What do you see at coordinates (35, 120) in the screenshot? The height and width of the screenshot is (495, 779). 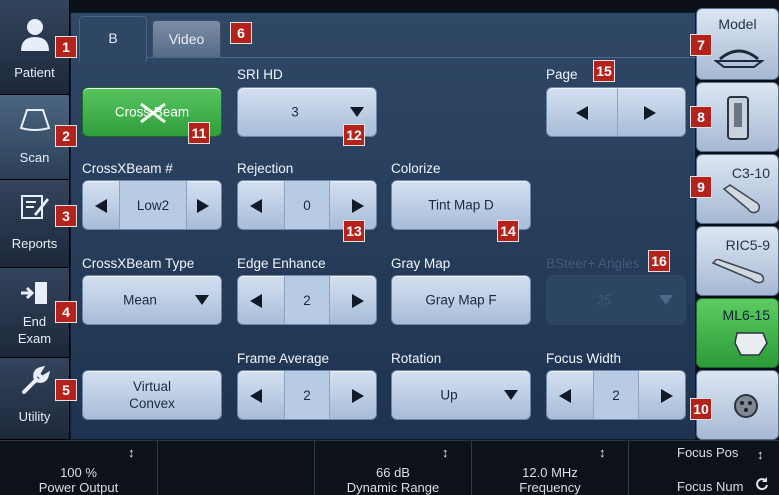 I see `probe-scan-icon` at bounding box center [35, 120].